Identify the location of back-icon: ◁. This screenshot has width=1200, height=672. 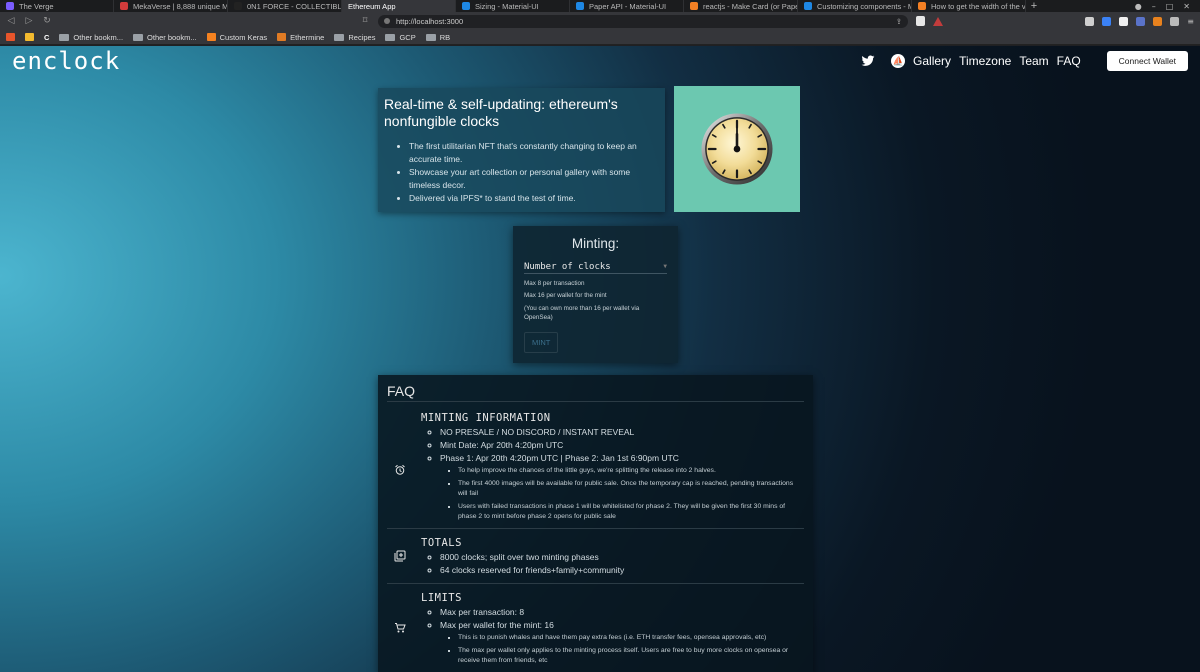
(11, 21).